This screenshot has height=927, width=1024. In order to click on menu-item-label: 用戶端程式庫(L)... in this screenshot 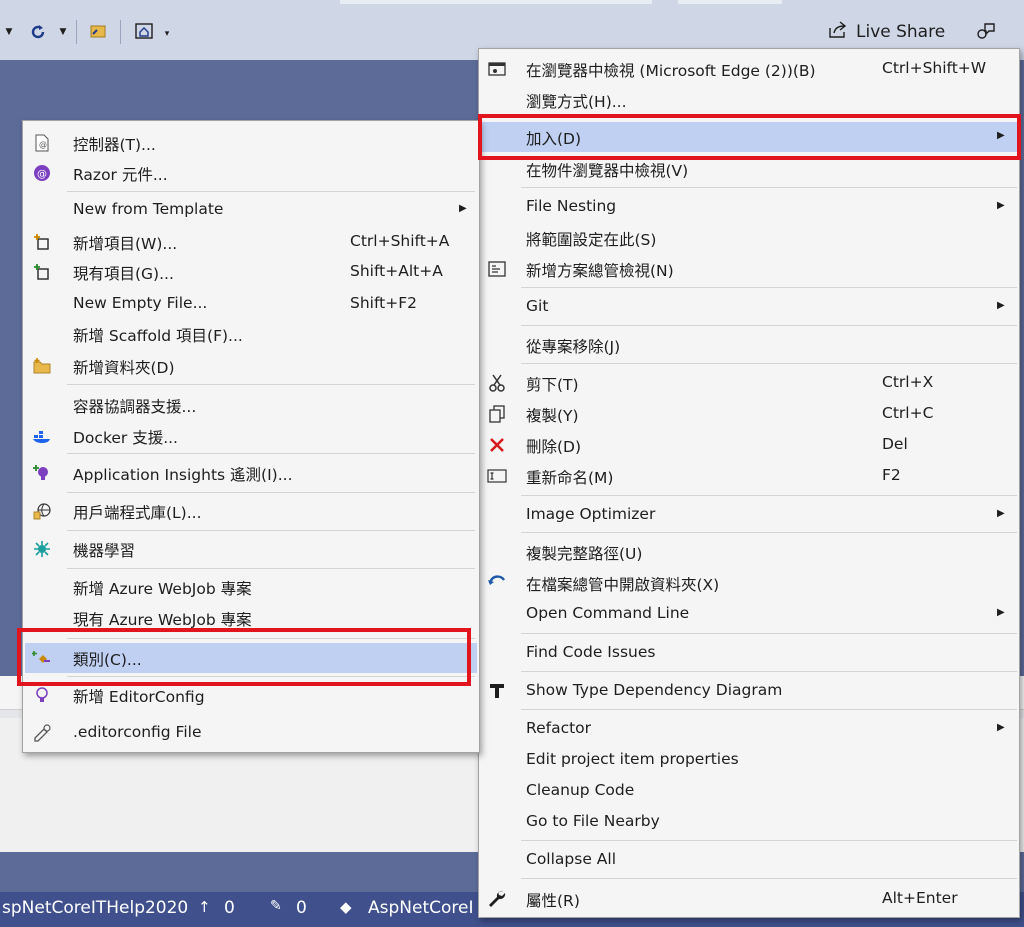, I will do `click(137, 513)`.